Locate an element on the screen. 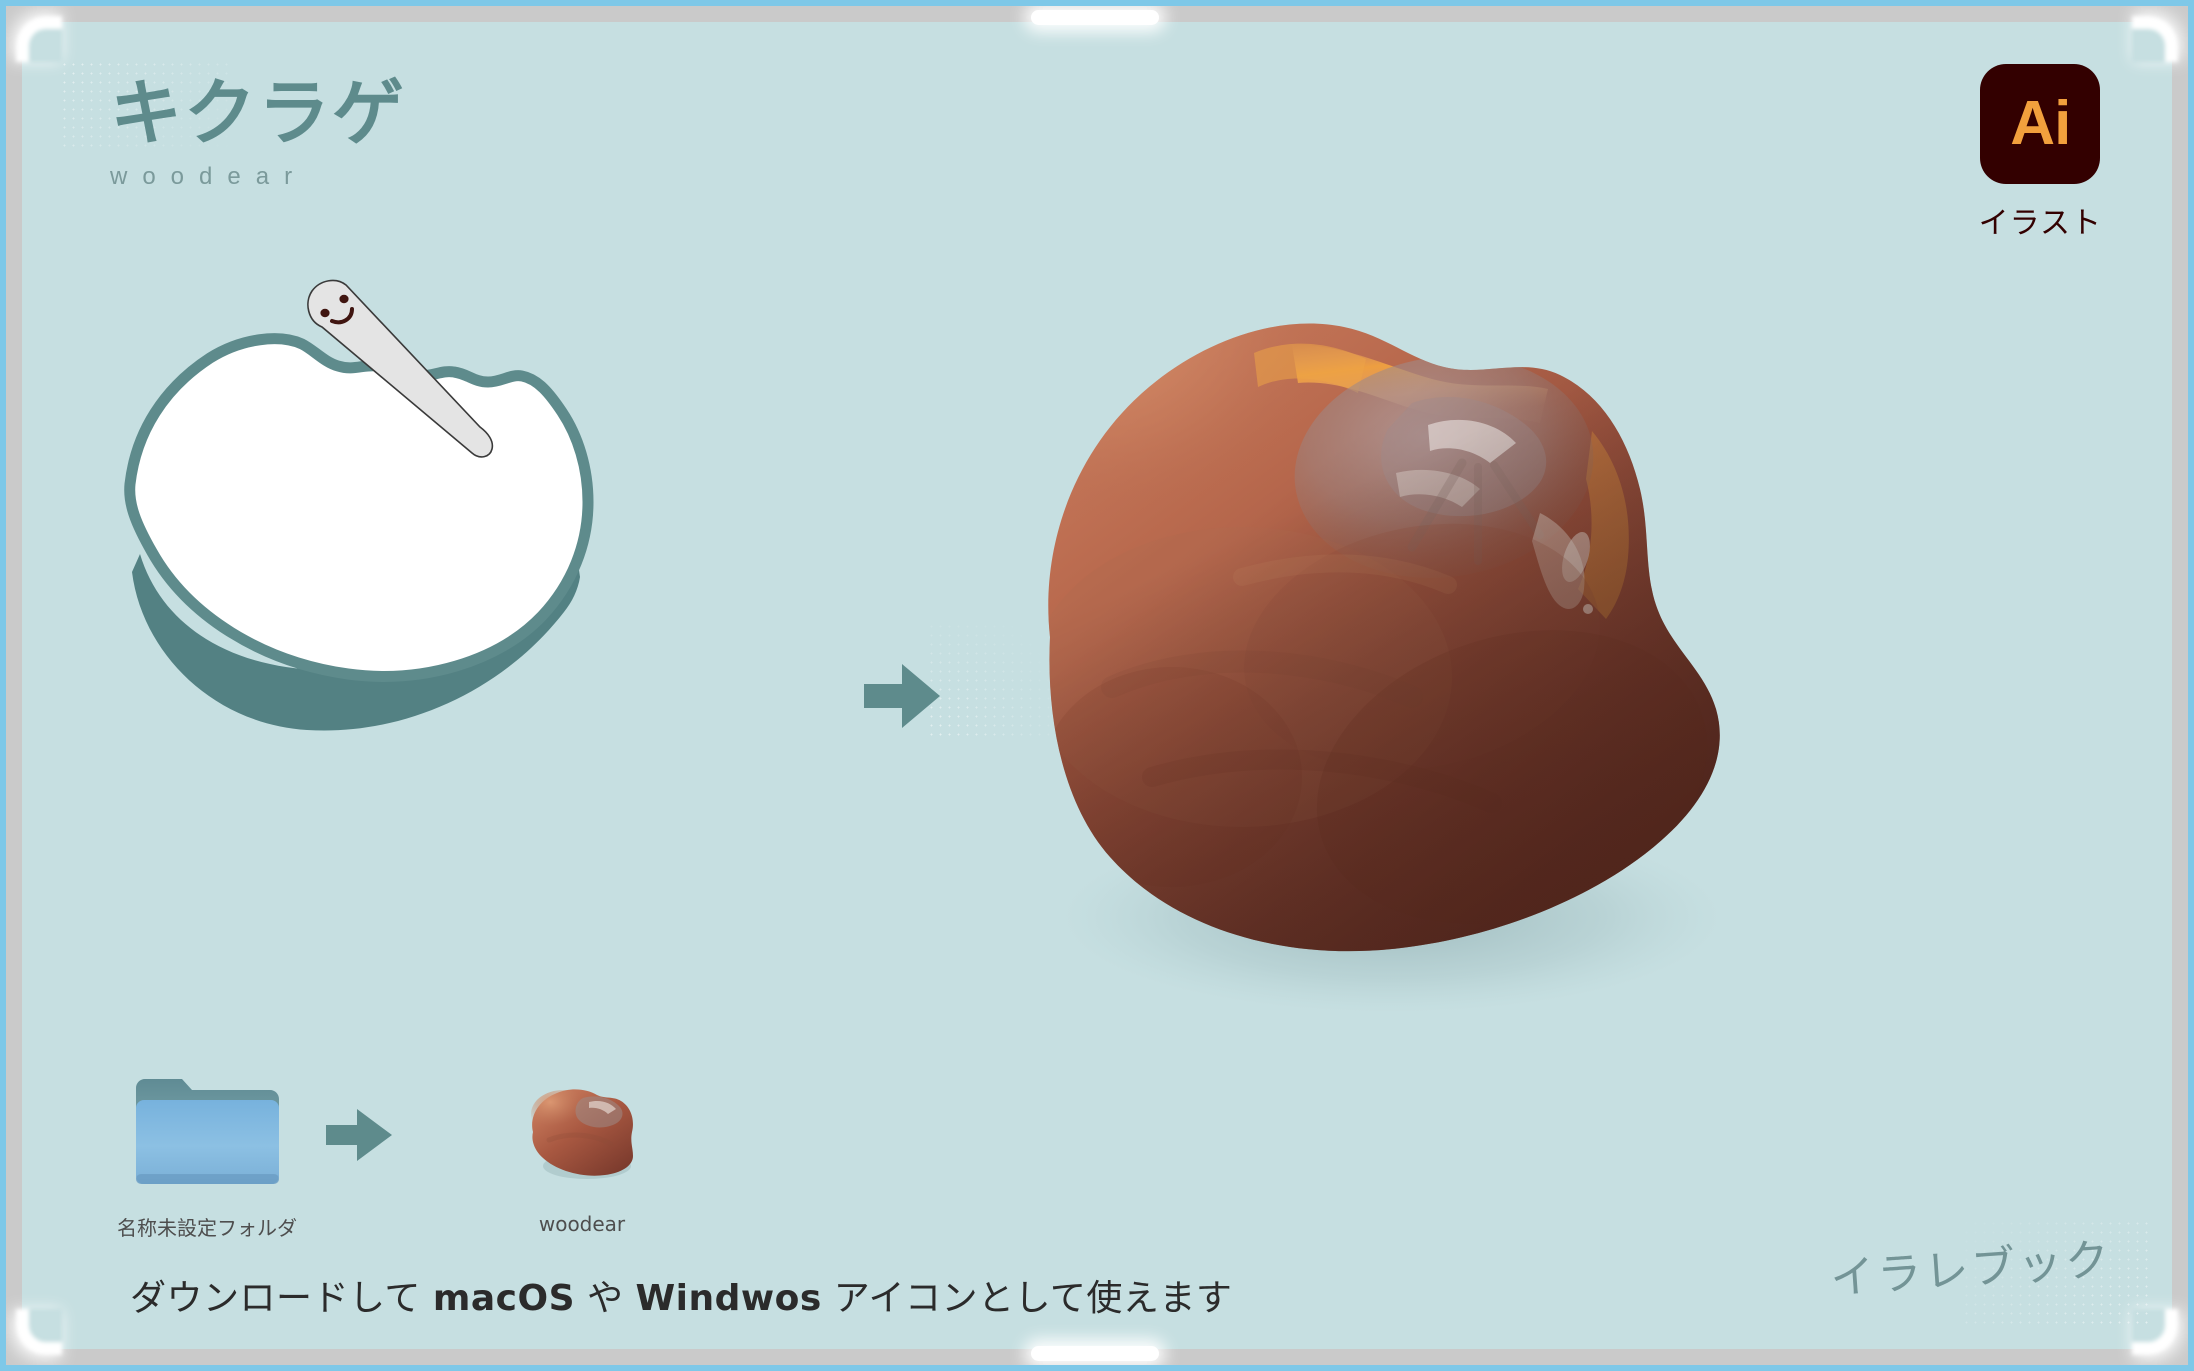 This screenshot has height=1371, width=2194. folder-body is located at coordinates (207, 1142).